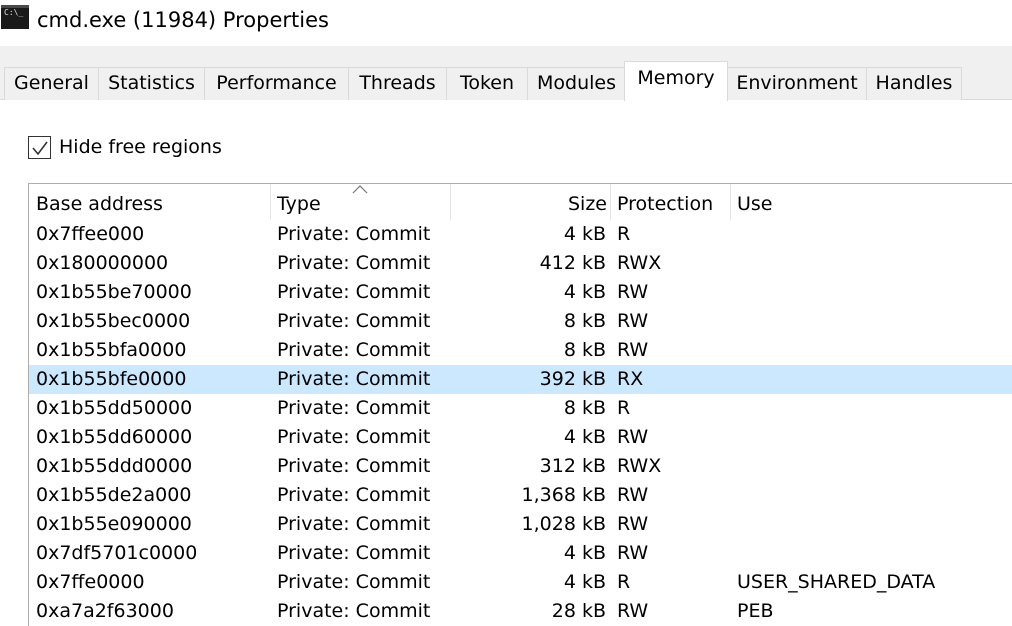 This screenshot has width=1012, height=626. What do you see at coordinates (105, 611) in the screenshot?
I see `cell-base-address: 0xa7a2f63000` at bounding box center [105, 611].